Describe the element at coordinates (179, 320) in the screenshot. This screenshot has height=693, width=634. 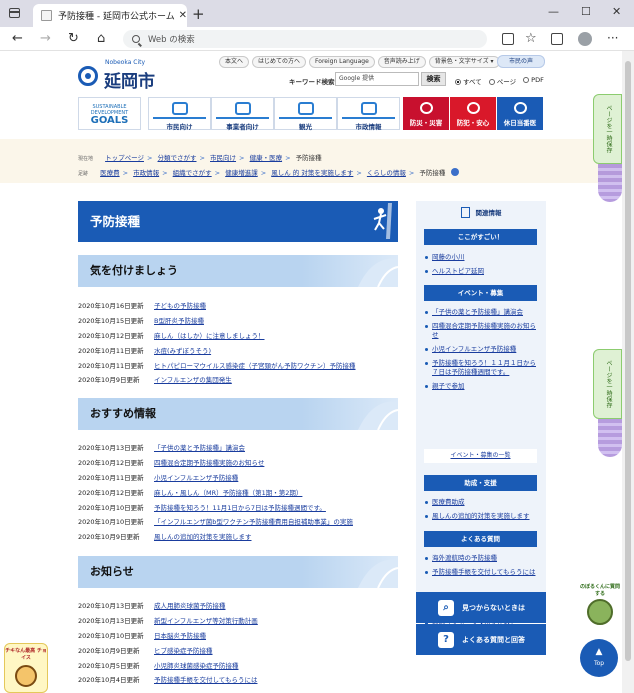
I see `news-link: B型肝炎予防接種` at that location.